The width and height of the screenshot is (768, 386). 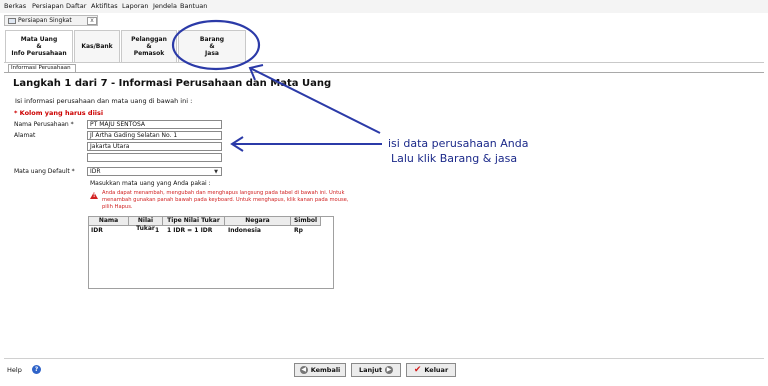 What do you see at coordinates (436, 370) in the screenshot?
I see `exit-label: Keluar` at bounding box center [436, 370].